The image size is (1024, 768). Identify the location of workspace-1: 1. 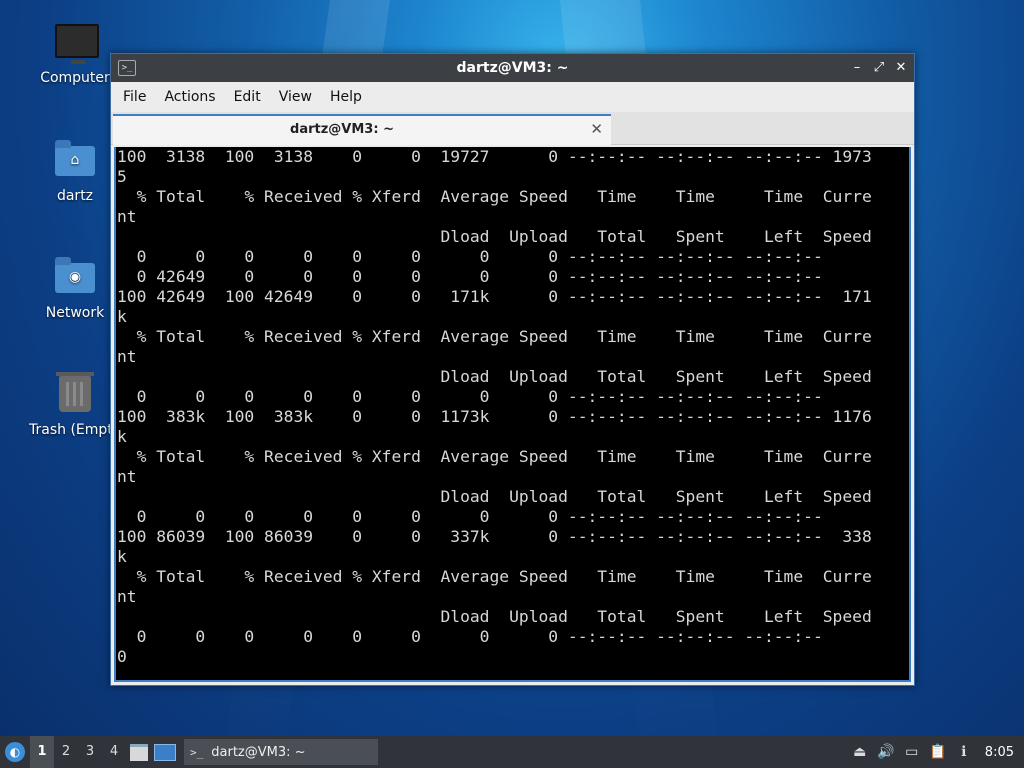
(42, 752).